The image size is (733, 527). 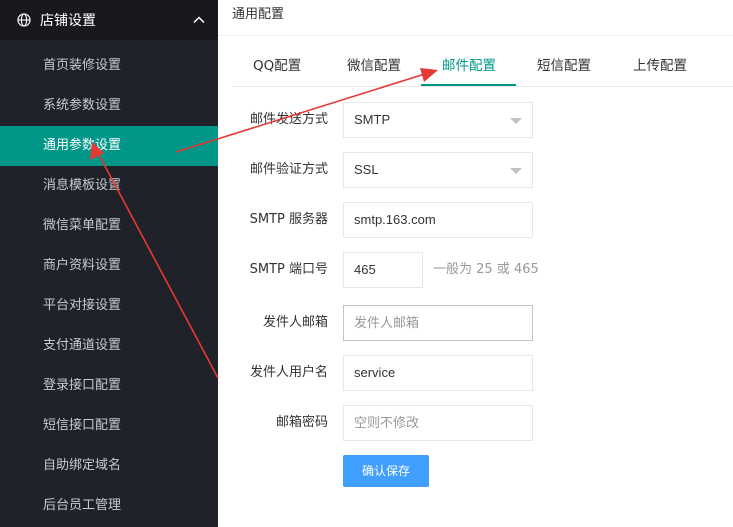 I want to click on sidebar-item-system-params: 系统参数设置, so click(x=109, y=106).